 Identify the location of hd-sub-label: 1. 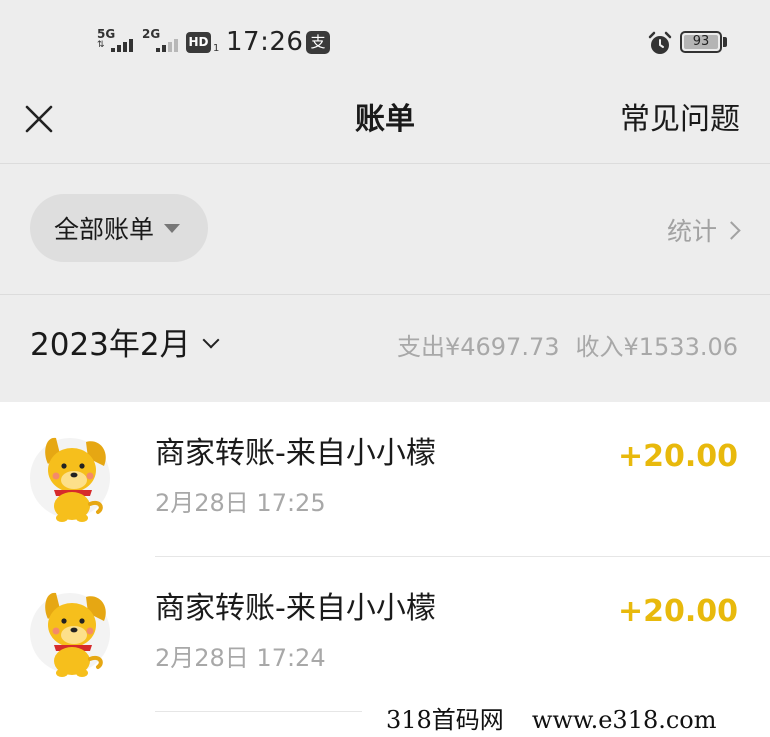
(216, 48).